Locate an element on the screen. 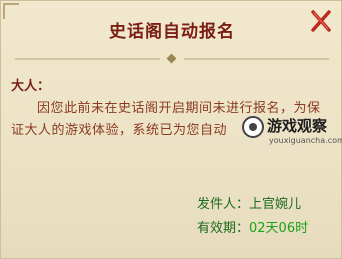 This screenshot has height=259, width=342. close-button is located at coordinates (321, 21).